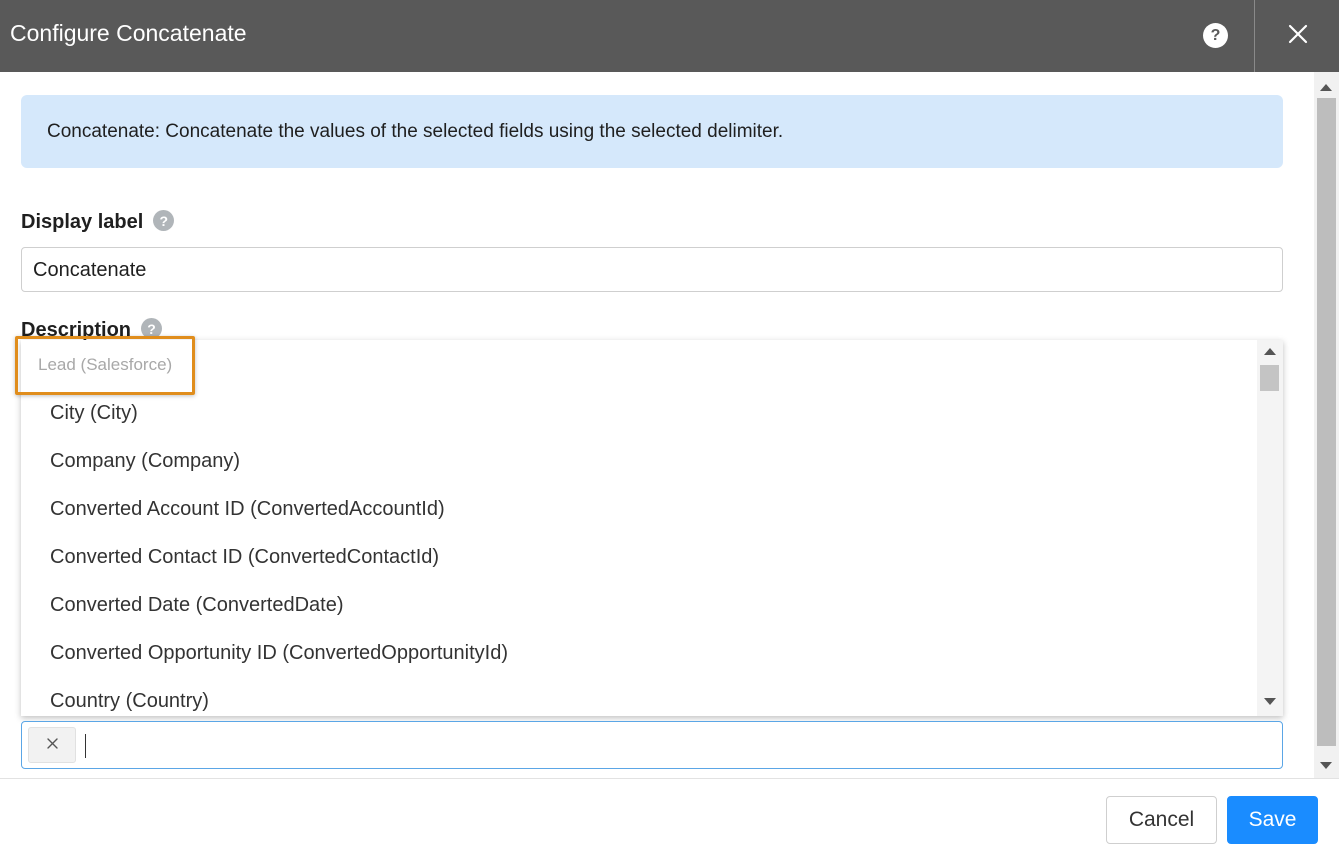  Describe the element at coordinates (1254, 36) in the screenshot. I see `titlebar-divider` at that location.